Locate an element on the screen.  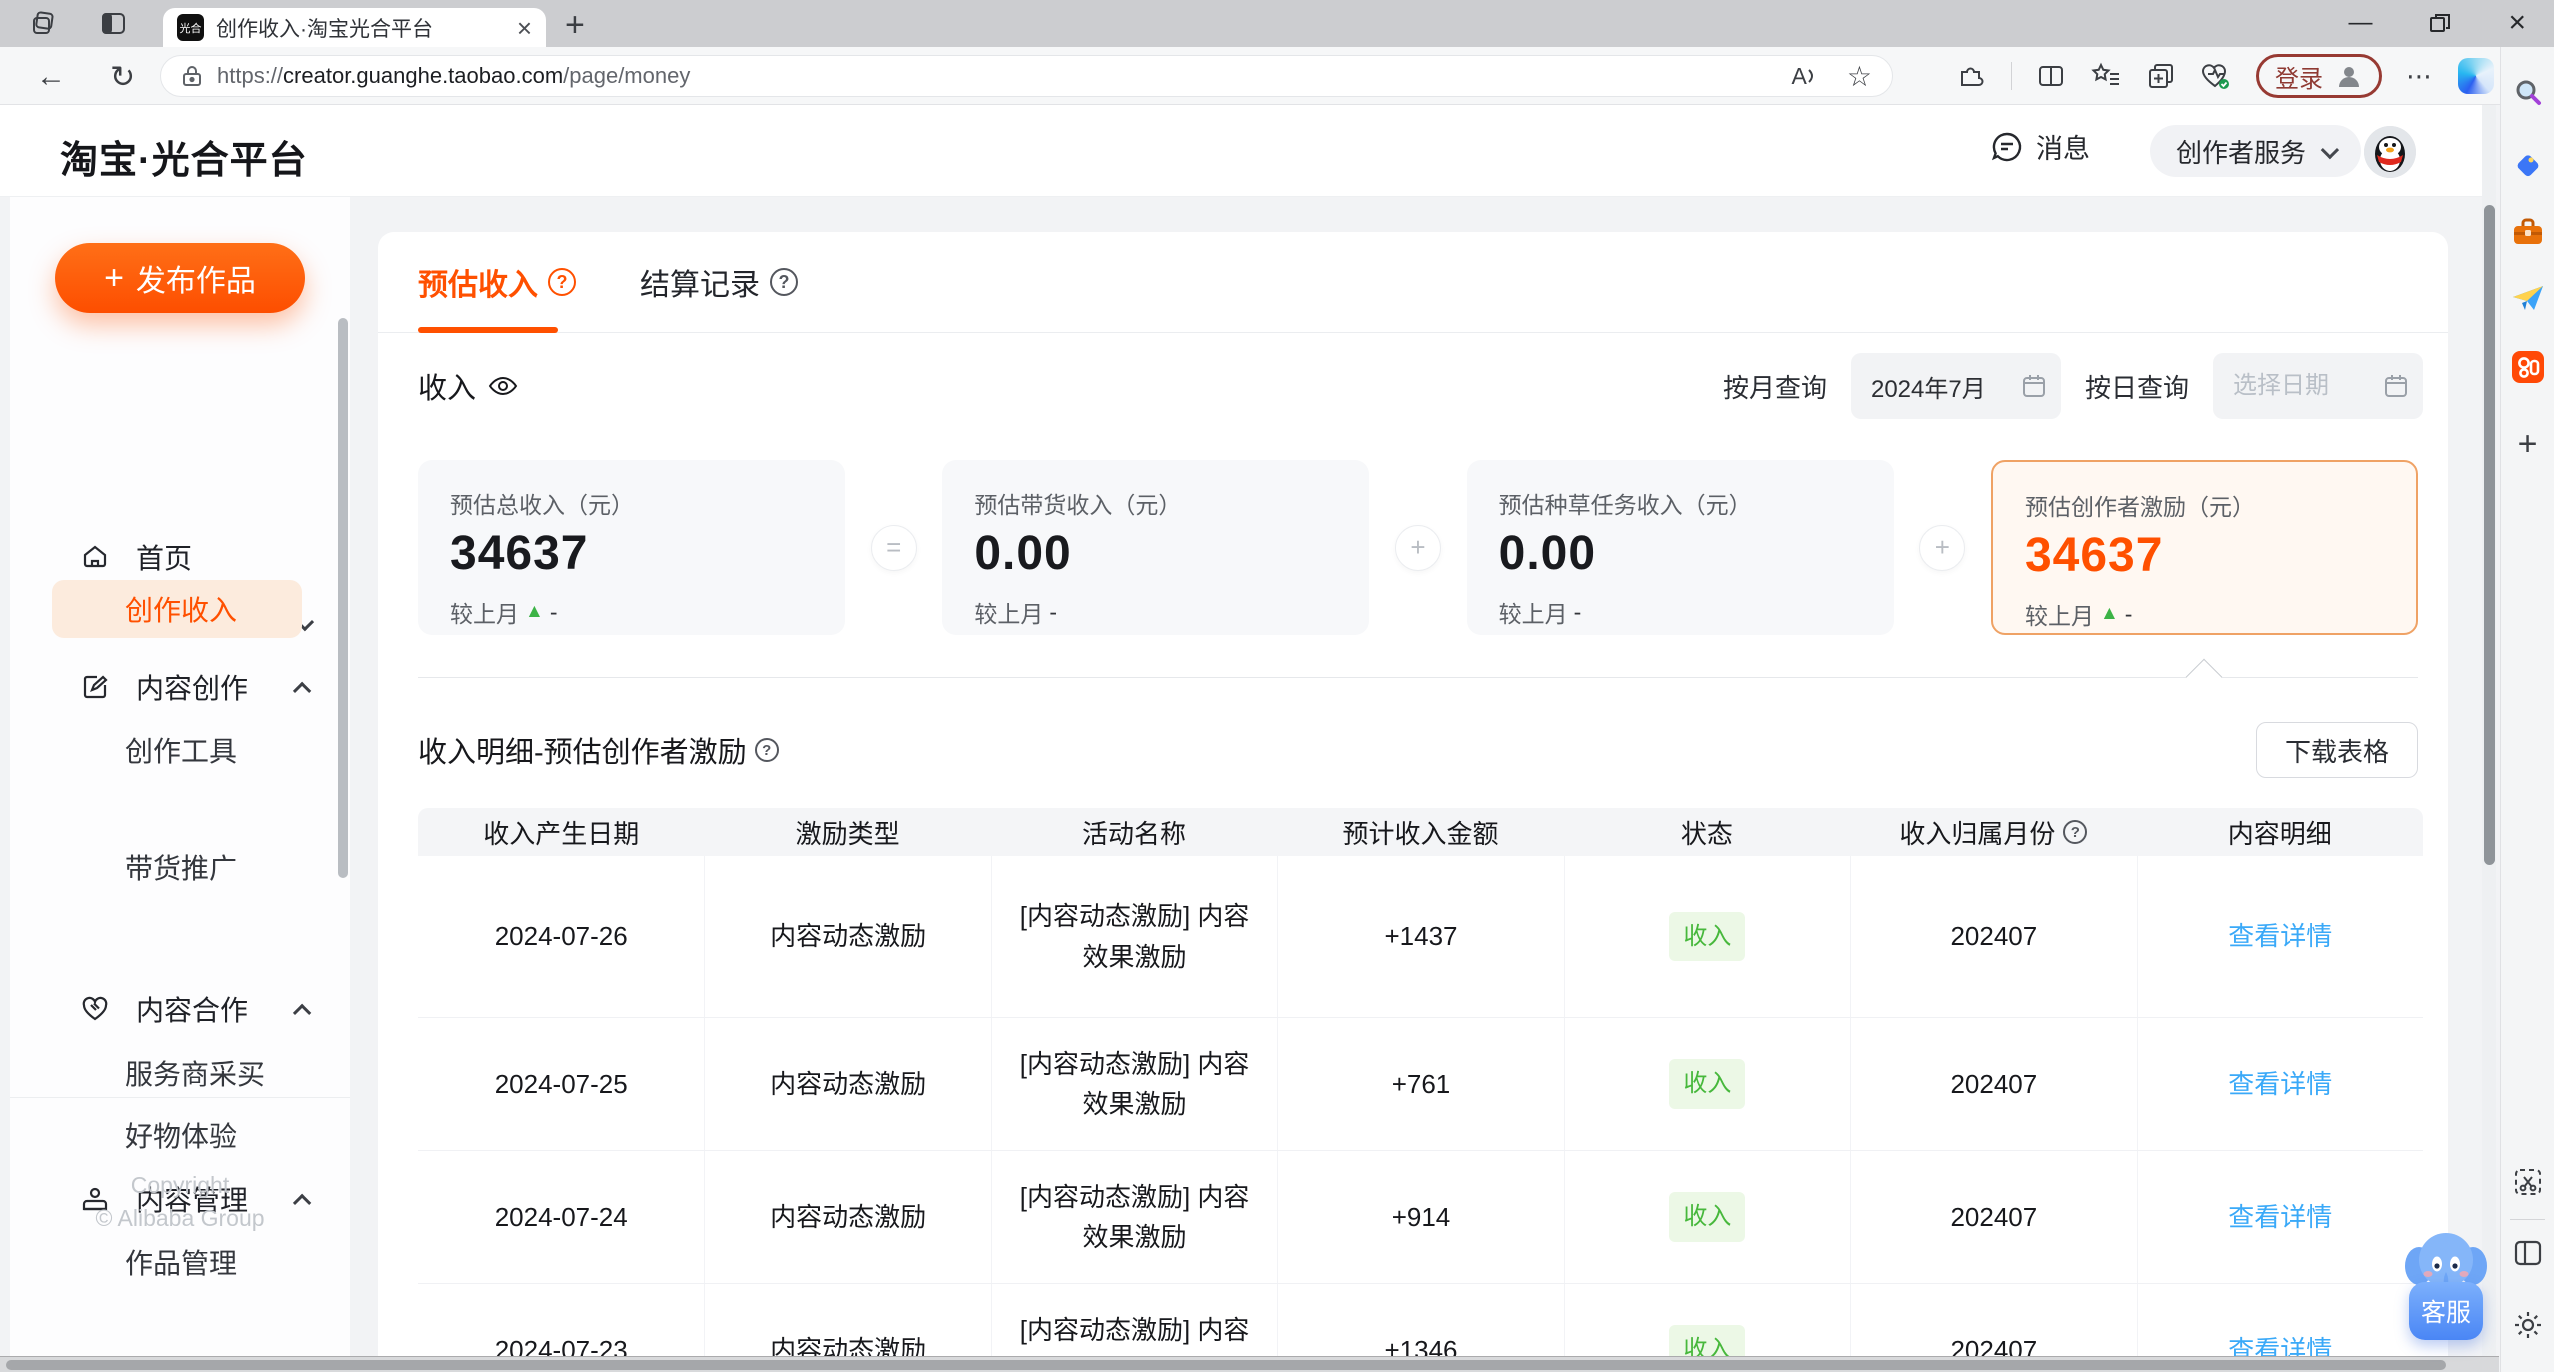
browser-essentials-icon is located at coordinates (2216, 76).